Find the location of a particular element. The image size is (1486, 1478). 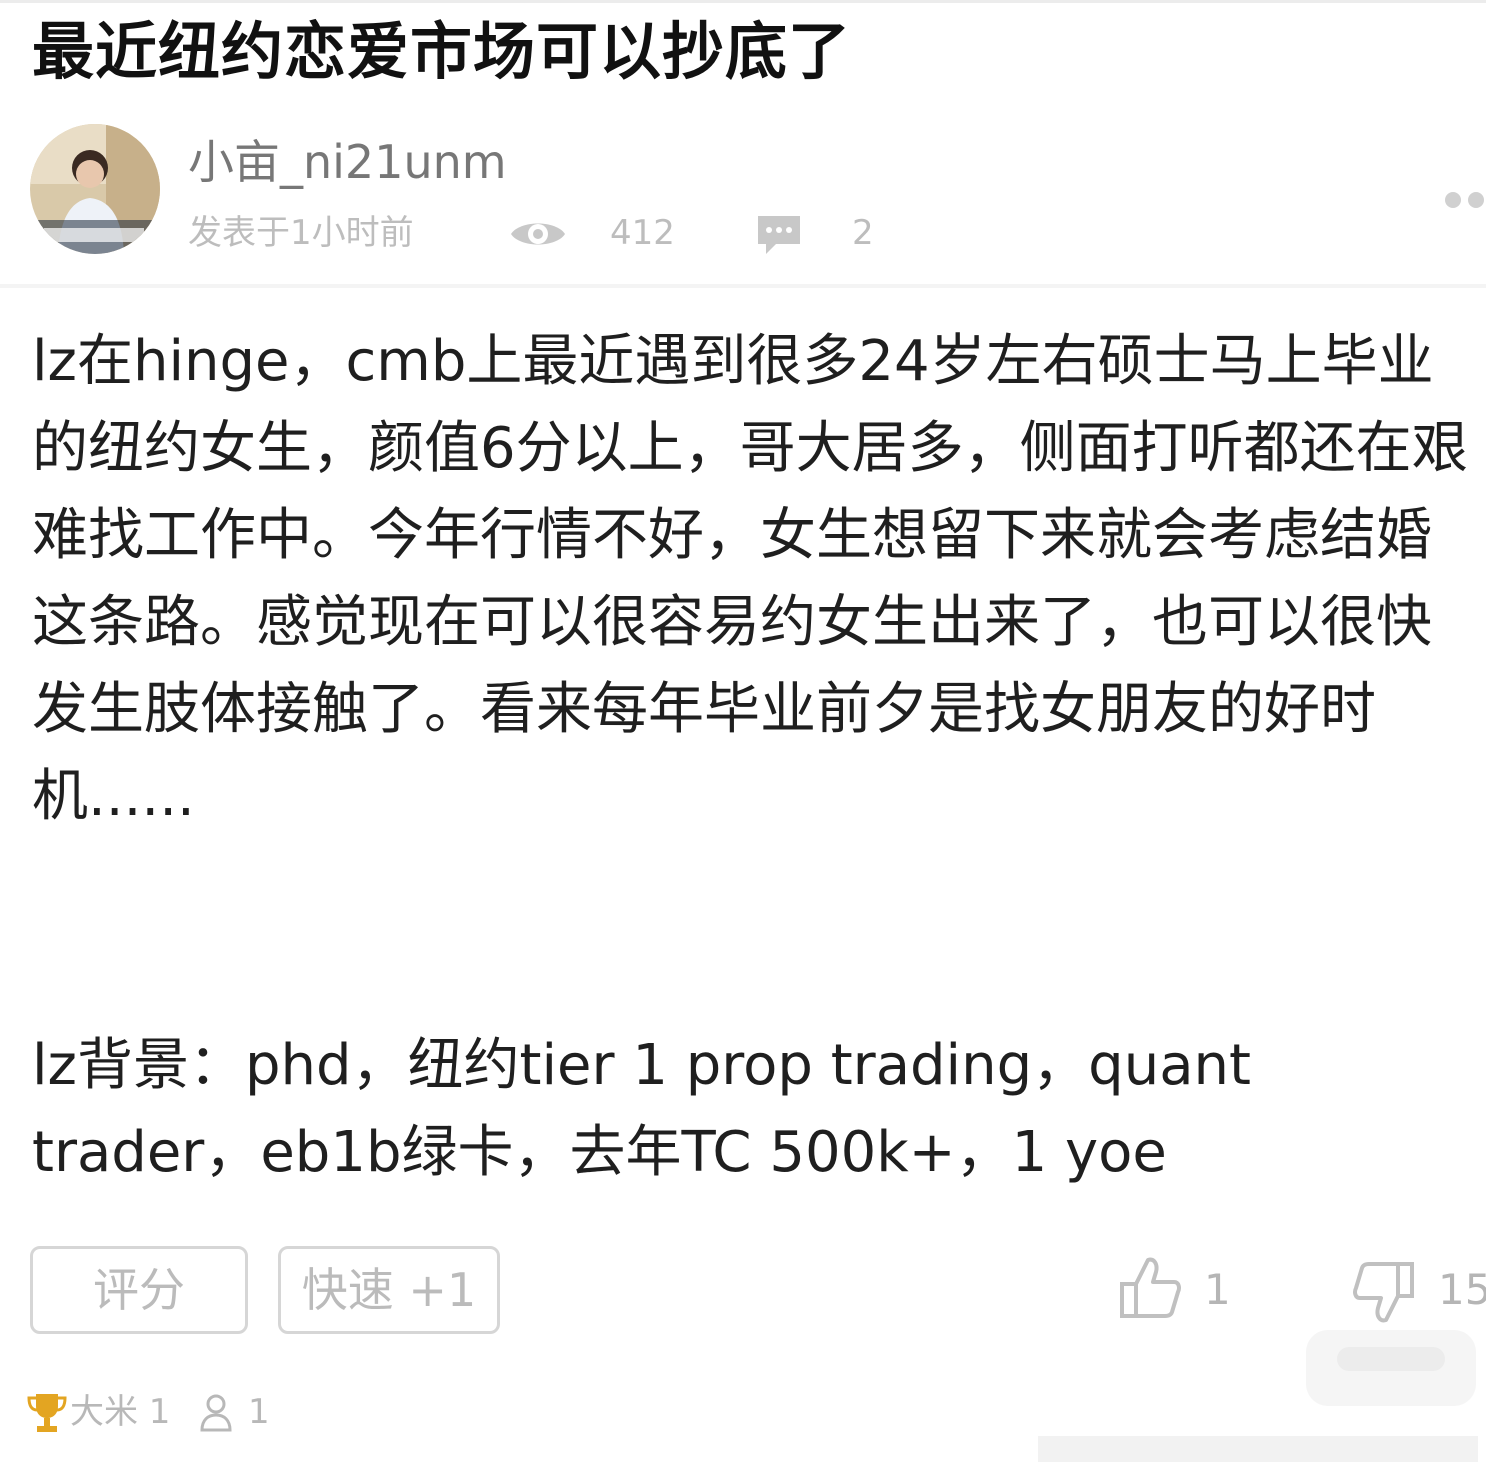

author-username: 小亩_ni21unm is located at coordinates (347, 162).